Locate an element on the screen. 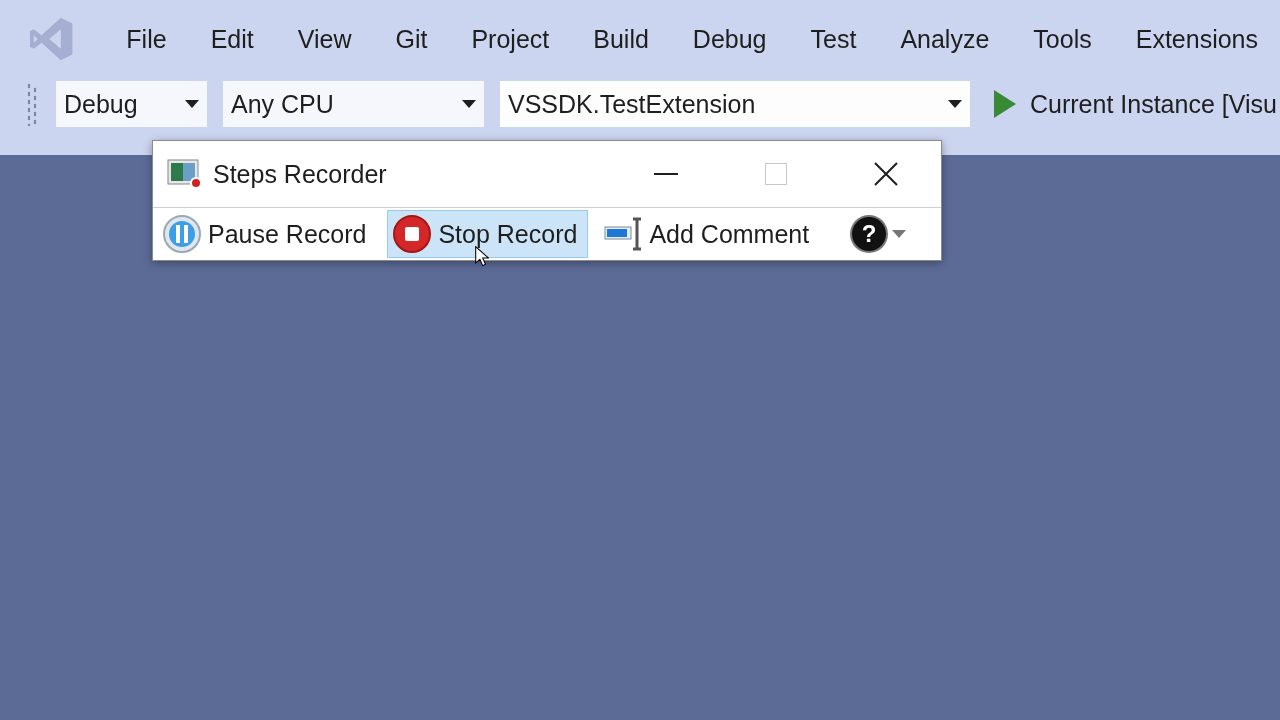 Image resolution: width=1280 pixels, height=720 pixels. play-icon is located at coordinates (1005, 104).